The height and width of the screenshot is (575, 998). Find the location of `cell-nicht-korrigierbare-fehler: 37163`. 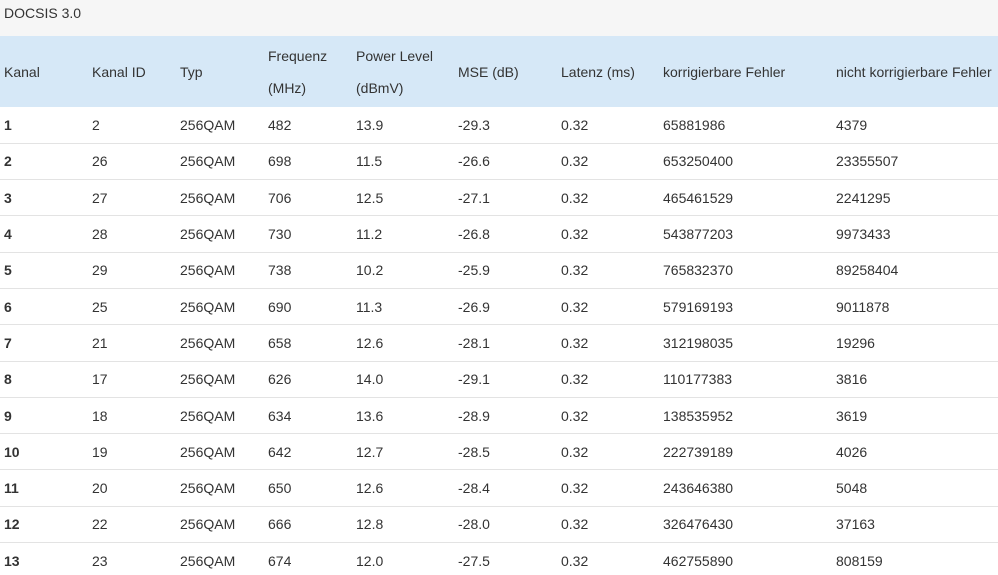

cell-nicht-korrigierbare-fehler: 37163 is located at coordinates (855, 524).